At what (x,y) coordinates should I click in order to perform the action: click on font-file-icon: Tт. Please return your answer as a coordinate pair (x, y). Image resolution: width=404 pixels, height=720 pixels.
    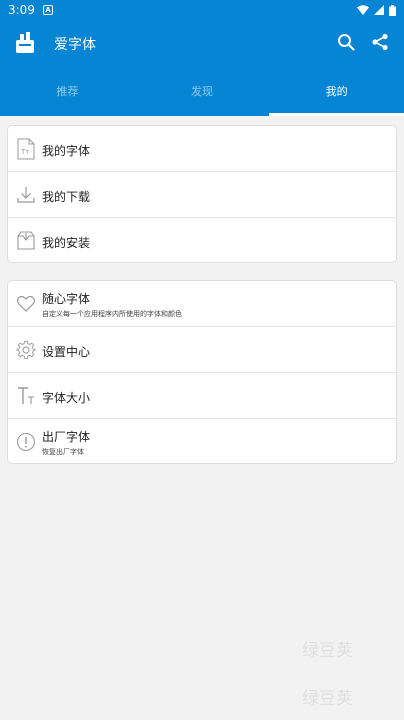
    Looking at the image, I should click on (26, 149).